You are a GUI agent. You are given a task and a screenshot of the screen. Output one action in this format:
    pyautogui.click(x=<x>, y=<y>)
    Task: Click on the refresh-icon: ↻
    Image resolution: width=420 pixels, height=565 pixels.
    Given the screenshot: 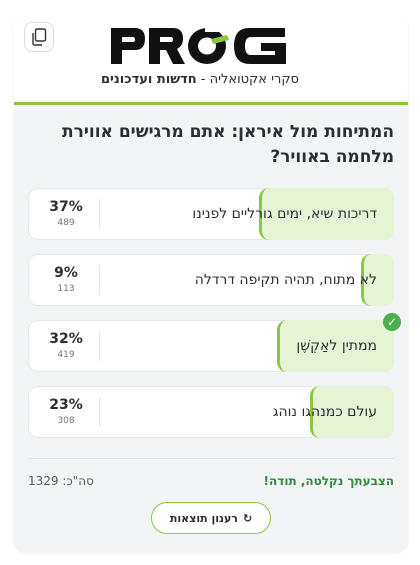 What is the action you would take?
    pyautogui.click(x=247, y=518)
    